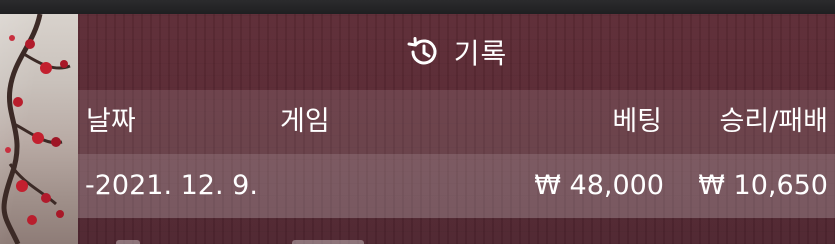 The width and height of the screenshot is (835, 244). I want to click on page-title: 기록, so click(480, 53).